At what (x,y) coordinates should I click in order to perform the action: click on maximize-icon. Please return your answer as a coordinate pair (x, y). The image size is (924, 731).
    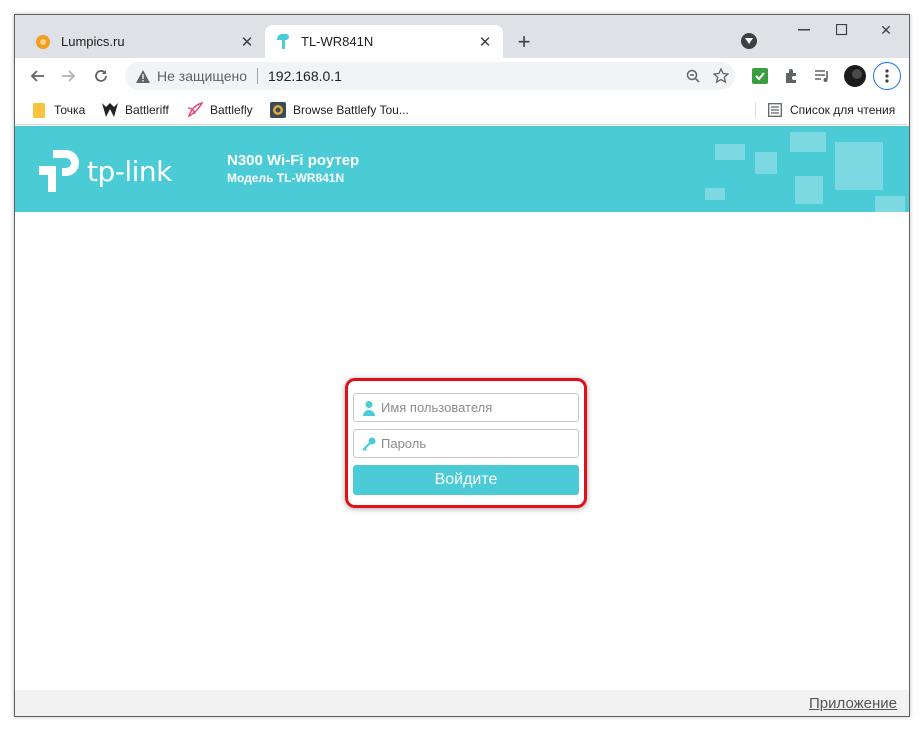
    Looking at the image, I should click on (842, 30).